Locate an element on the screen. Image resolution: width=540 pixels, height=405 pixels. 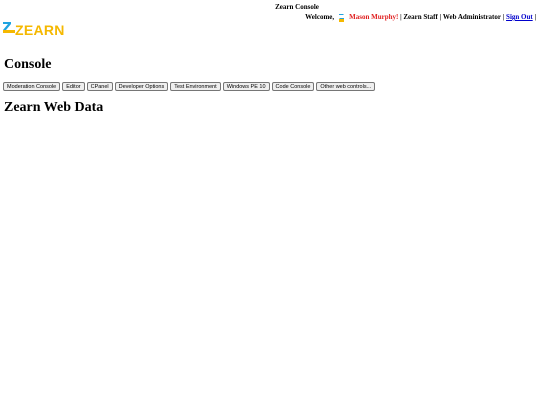
moderation-console-button: Moderation Console is located at coordinates (32, 86).